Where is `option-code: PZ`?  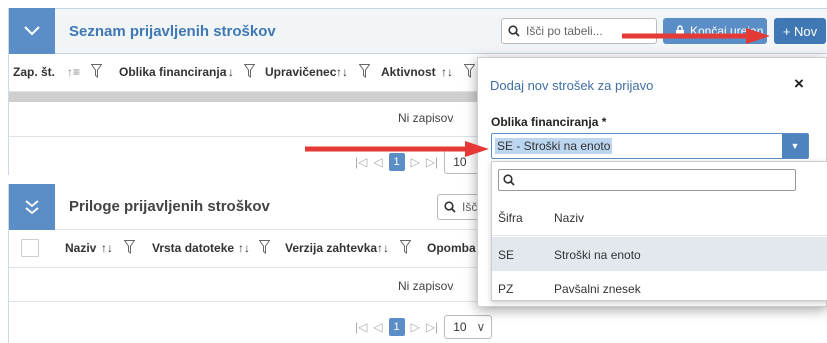
option-code: PZ is located at coordinates (506, 289).